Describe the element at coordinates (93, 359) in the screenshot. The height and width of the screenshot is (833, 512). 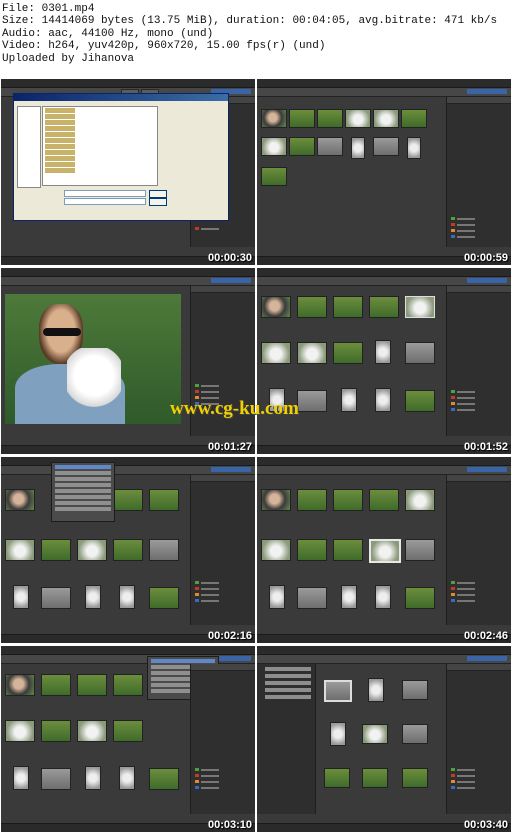
I see `full-photo` at that location.